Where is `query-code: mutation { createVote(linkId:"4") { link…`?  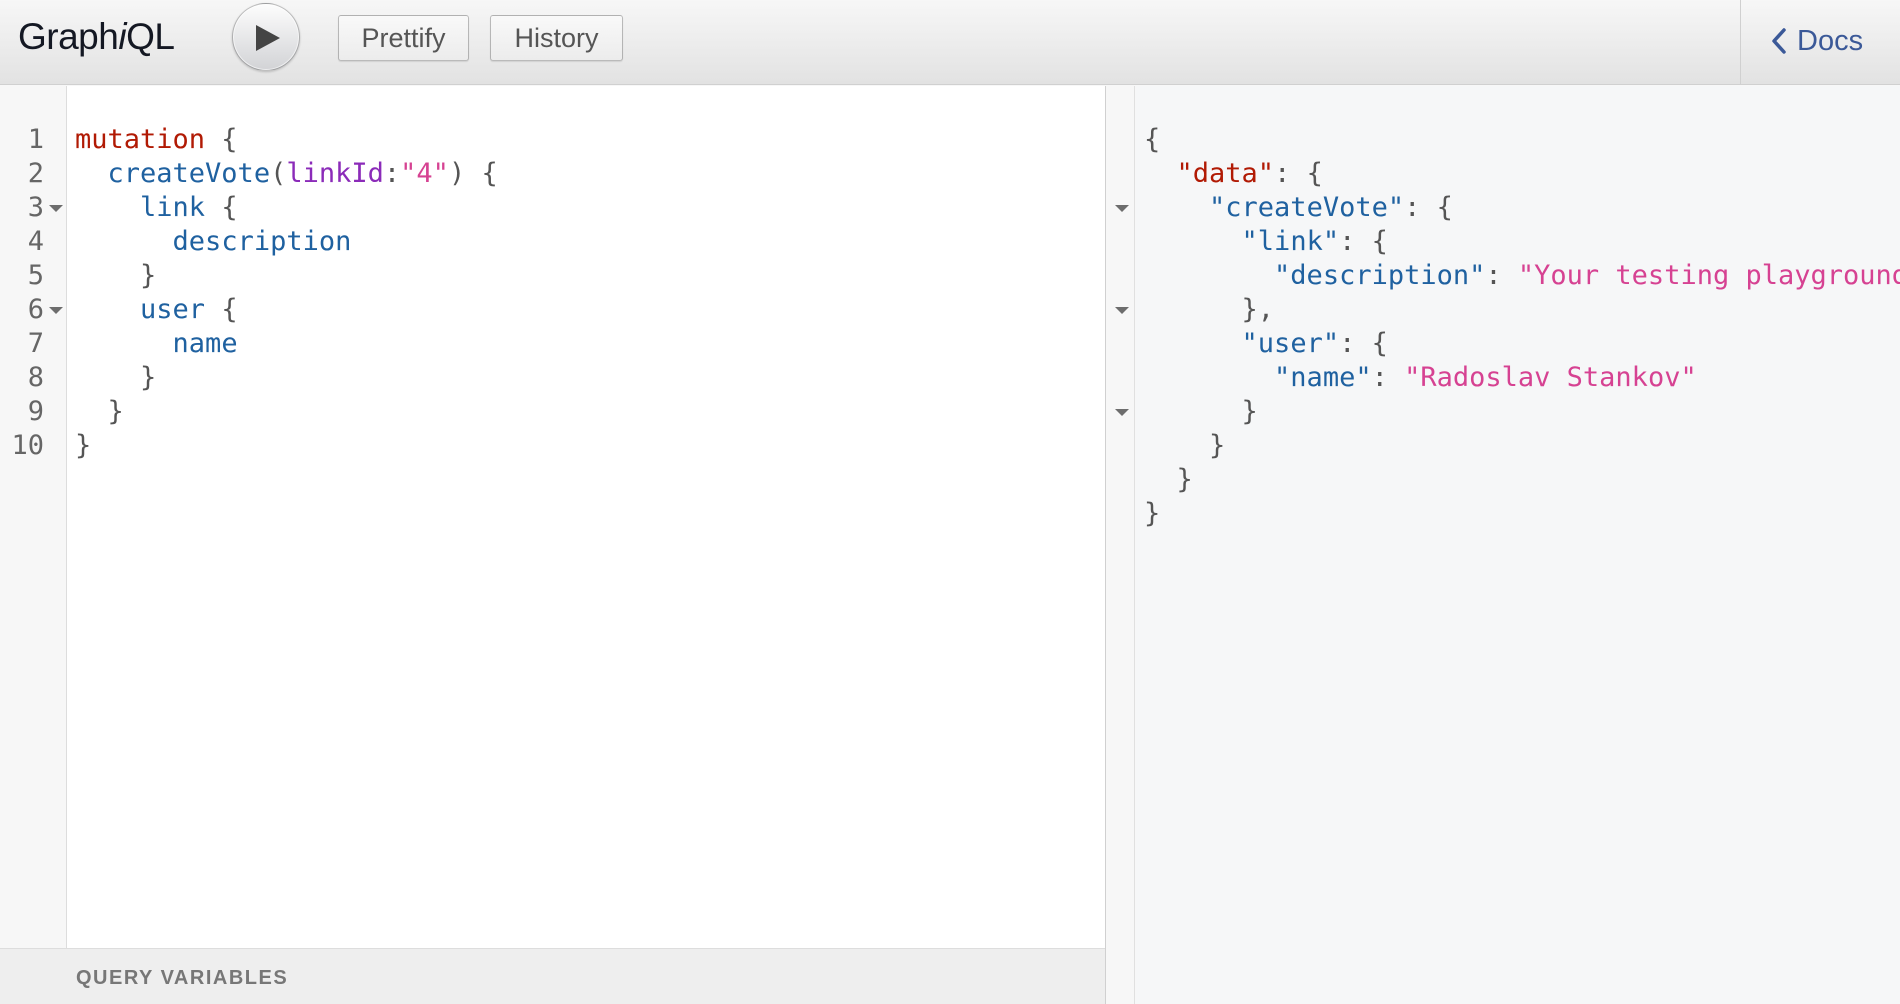
query-code: mutation { createVote(linkId:"4") { link… is located at coordinates (286, 293).